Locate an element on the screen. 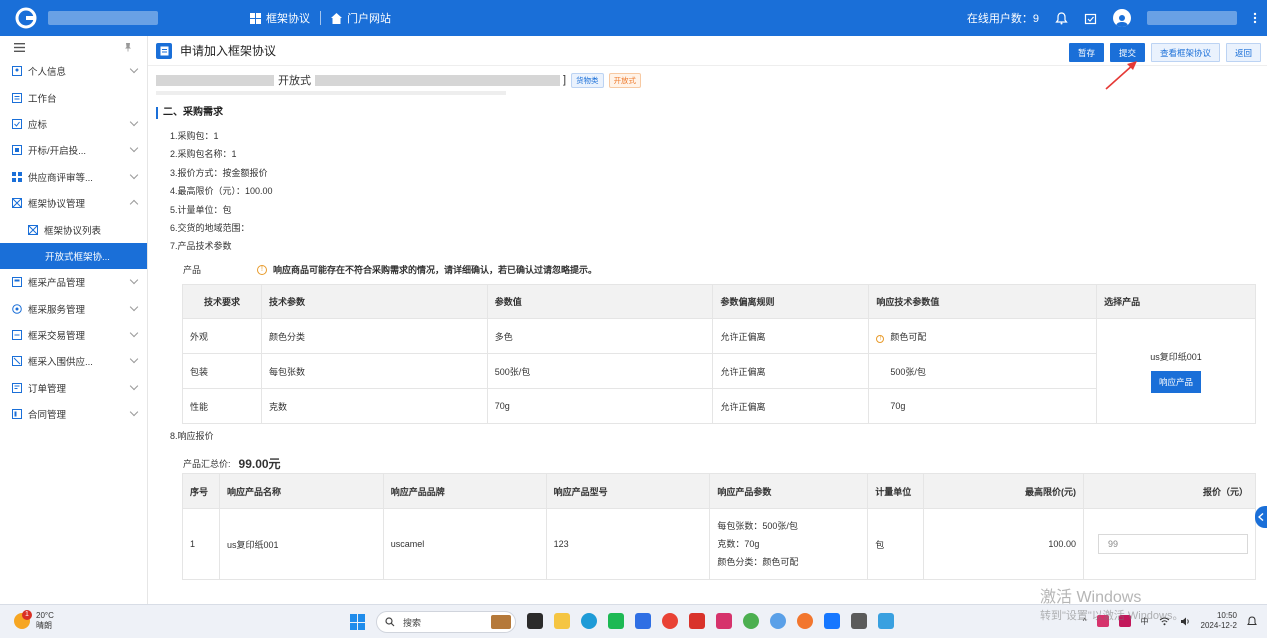 Image resolution: width=1267 pixels, height=638 pixels. sidebar-item-service-management: 框采服务管理 is located at coordinates (73, 309).